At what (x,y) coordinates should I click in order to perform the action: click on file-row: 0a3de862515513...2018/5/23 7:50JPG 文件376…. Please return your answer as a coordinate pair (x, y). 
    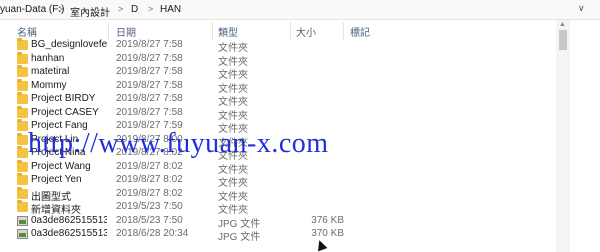
    Looking at the image, I should click on (280, 222).